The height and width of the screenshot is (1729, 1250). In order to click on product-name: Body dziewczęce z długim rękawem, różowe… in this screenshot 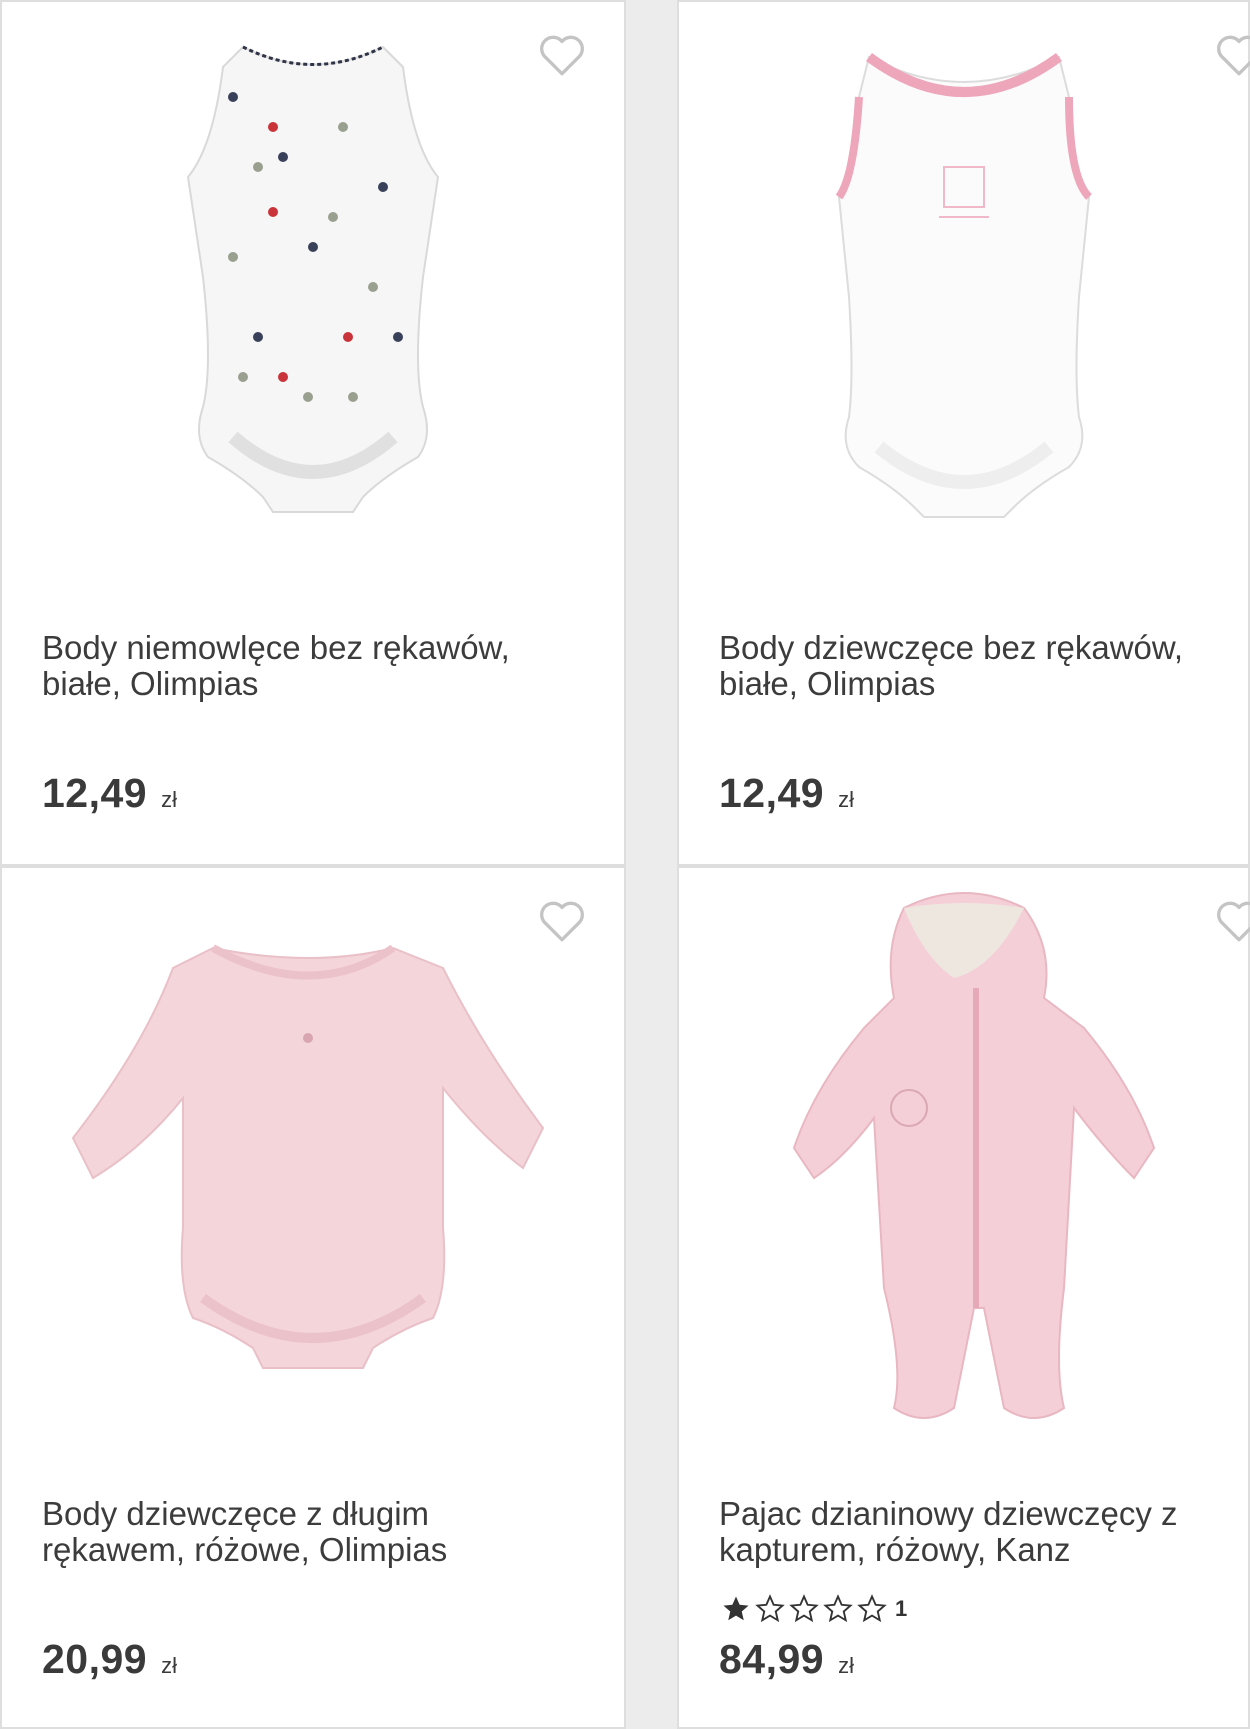, I will do `click(307, 1532)`.